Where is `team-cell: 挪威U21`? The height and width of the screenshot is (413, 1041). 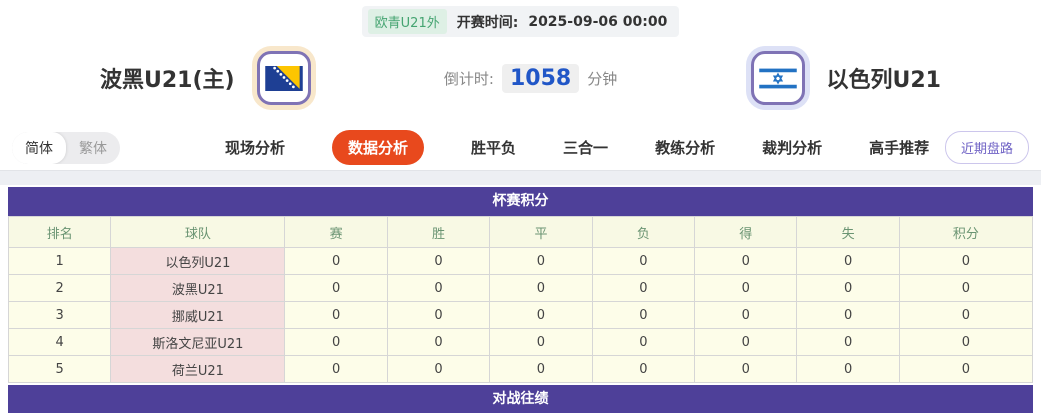
team-cell: 挪威U21 is located at coordinates (198, 315).